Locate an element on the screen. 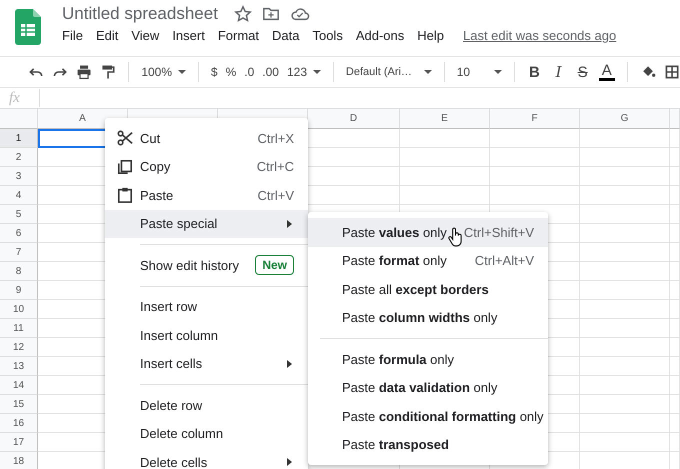 The image size is (680, 469). row-header: 12 is located at coordinates (19, 347).